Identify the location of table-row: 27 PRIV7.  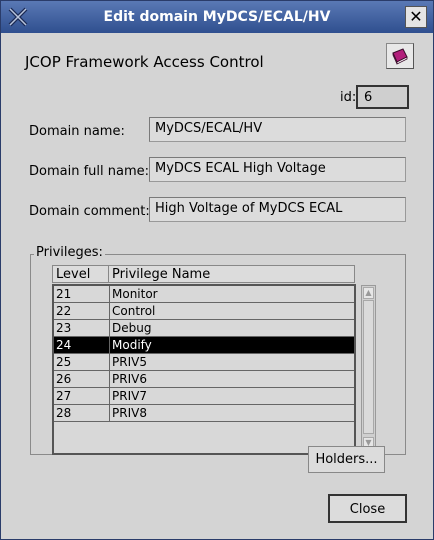
(204, 396).